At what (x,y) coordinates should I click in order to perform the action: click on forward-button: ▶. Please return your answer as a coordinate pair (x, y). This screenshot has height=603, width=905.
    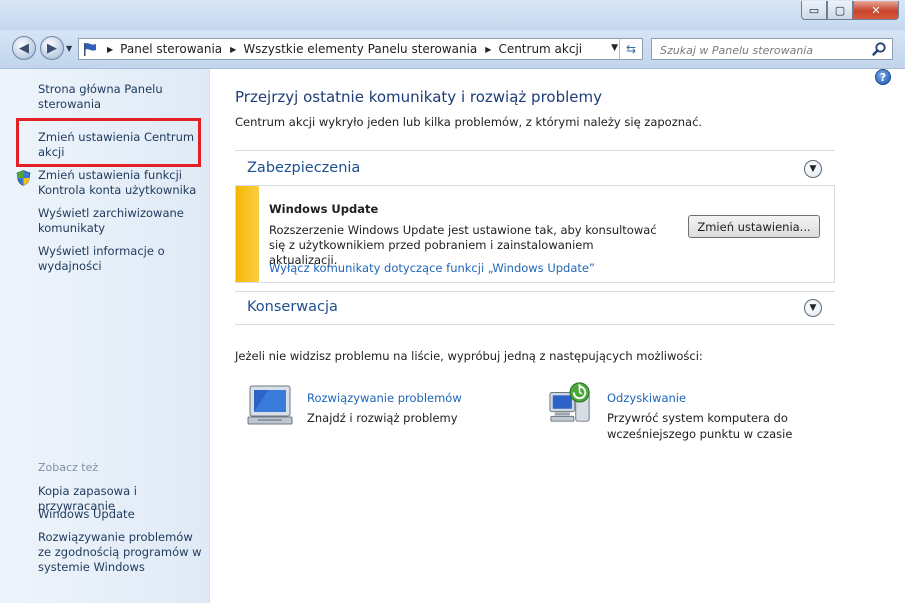
    Looking at the image, I should click on (52, 48).